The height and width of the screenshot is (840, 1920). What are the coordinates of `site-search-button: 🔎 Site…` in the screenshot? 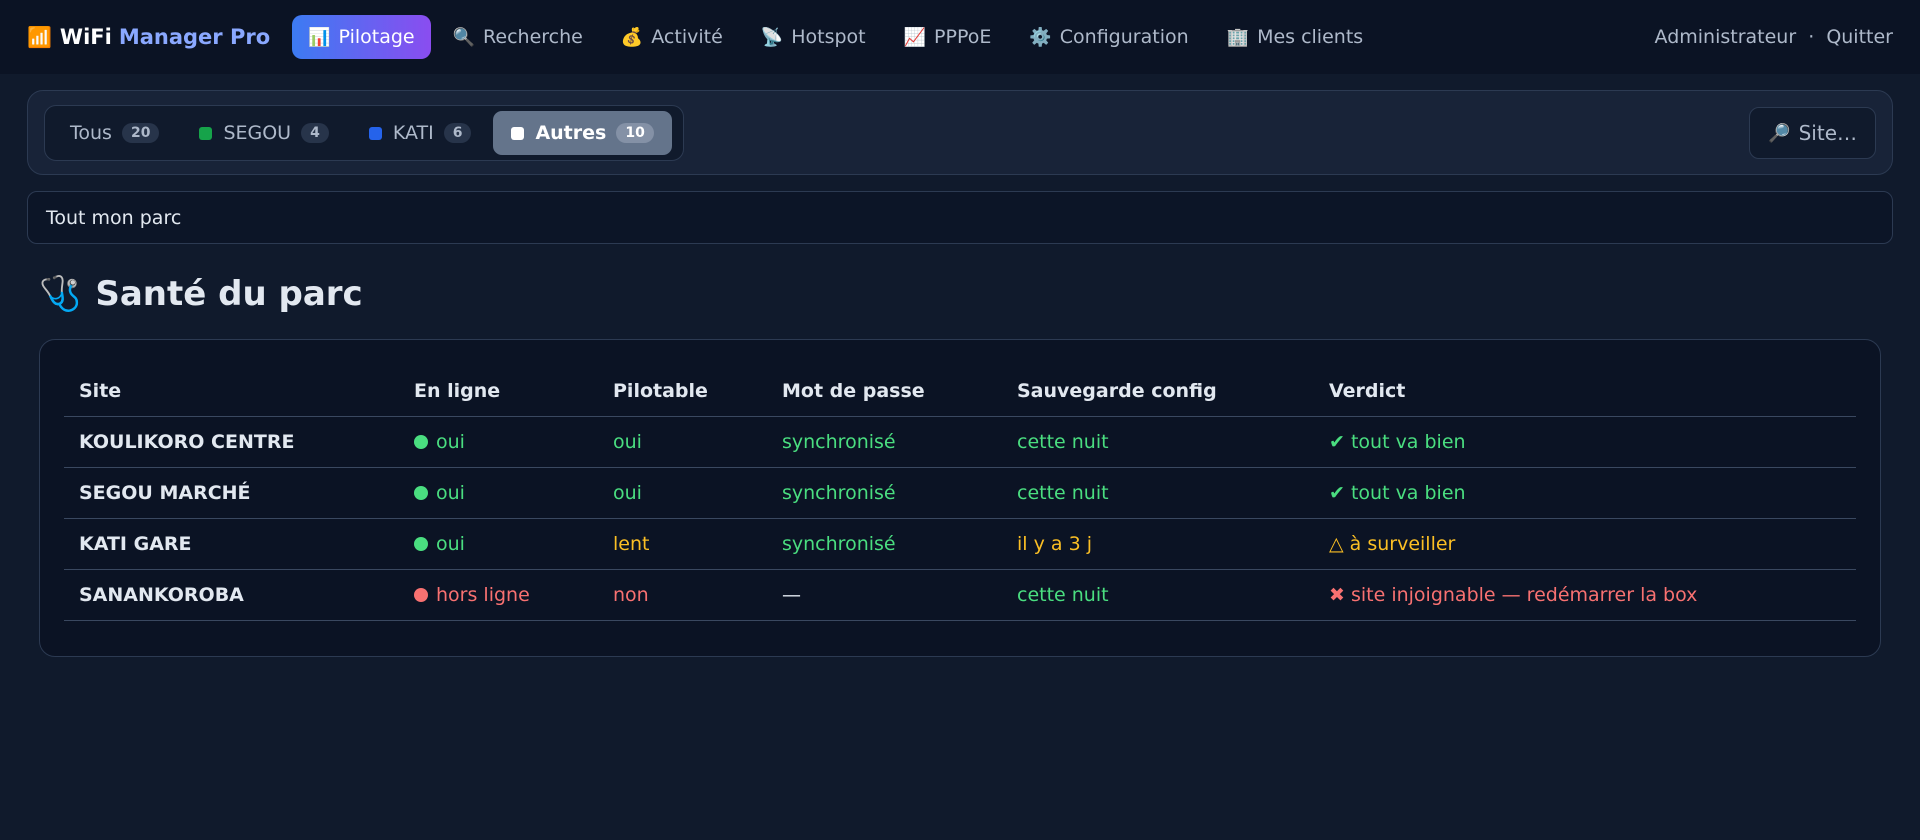 It's located at (1812, 133).